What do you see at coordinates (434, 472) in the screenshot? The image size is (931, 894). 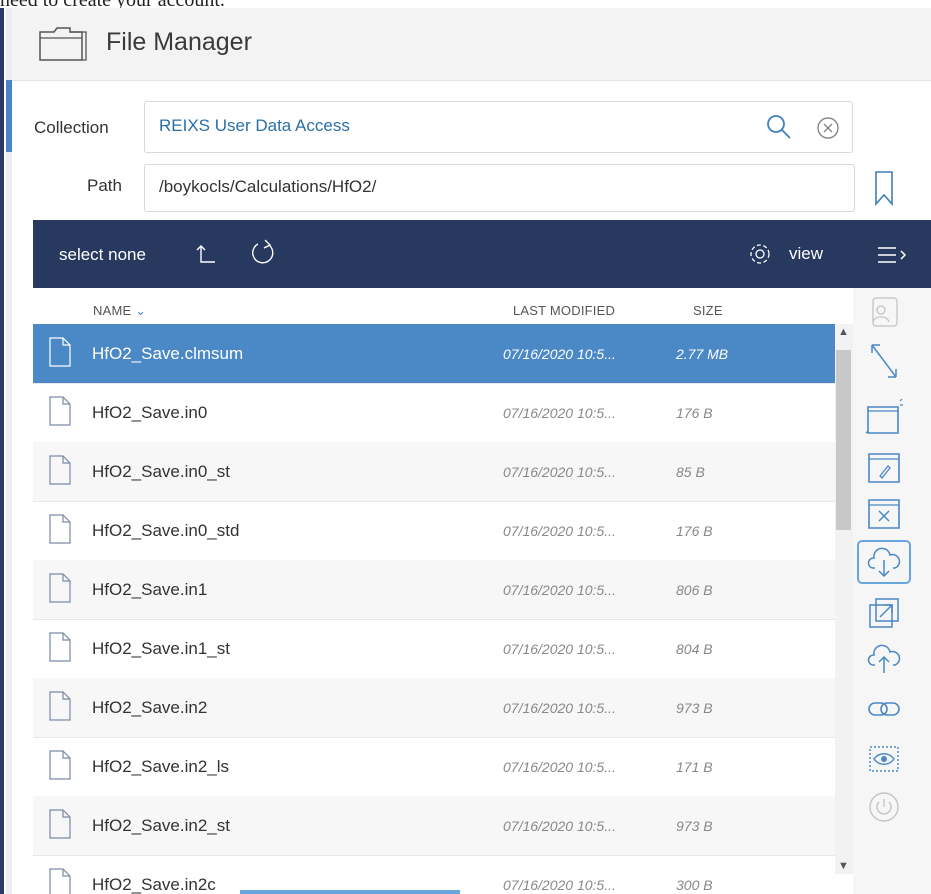 I see `file-row: HfO2_Save.in0_st 07/16/2020 10:5... 85 B` at bounding box center [434, 472].